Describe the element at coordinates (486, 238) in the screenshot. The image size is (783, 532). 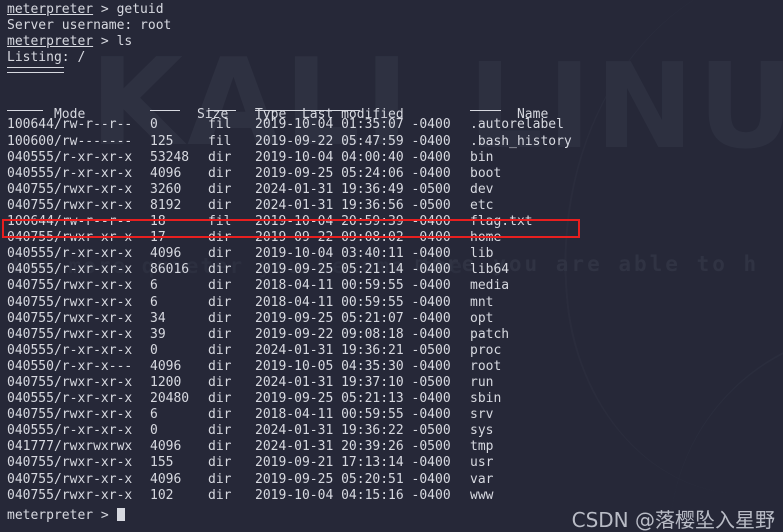
I see `cell-name: home` at that location.